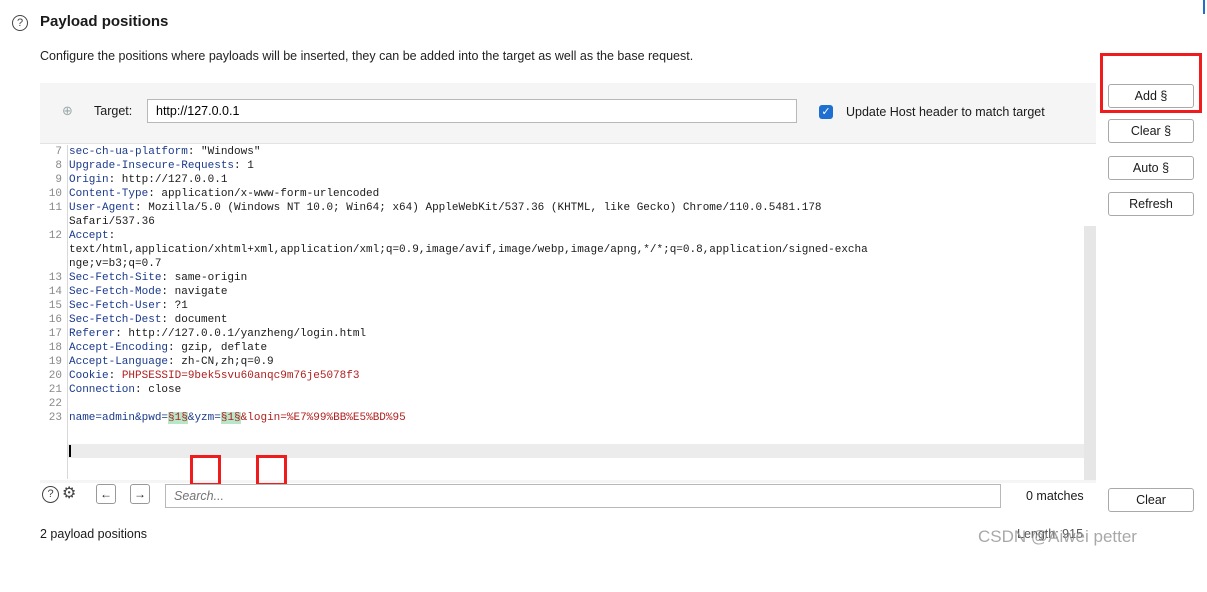  What do you see at coordinates (1090, 353) in the screenshot?
I see `editor-scrollbar` at bounding box center [1090, 353].